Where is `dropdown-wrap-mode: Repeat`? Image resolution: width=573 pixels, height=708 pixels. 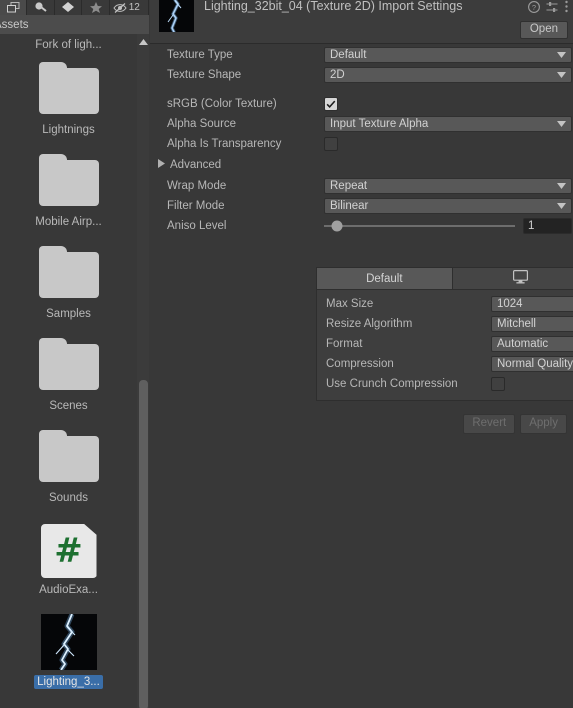
dropdown-wrap-mode: Repeat is located at coordinates (448, 186).